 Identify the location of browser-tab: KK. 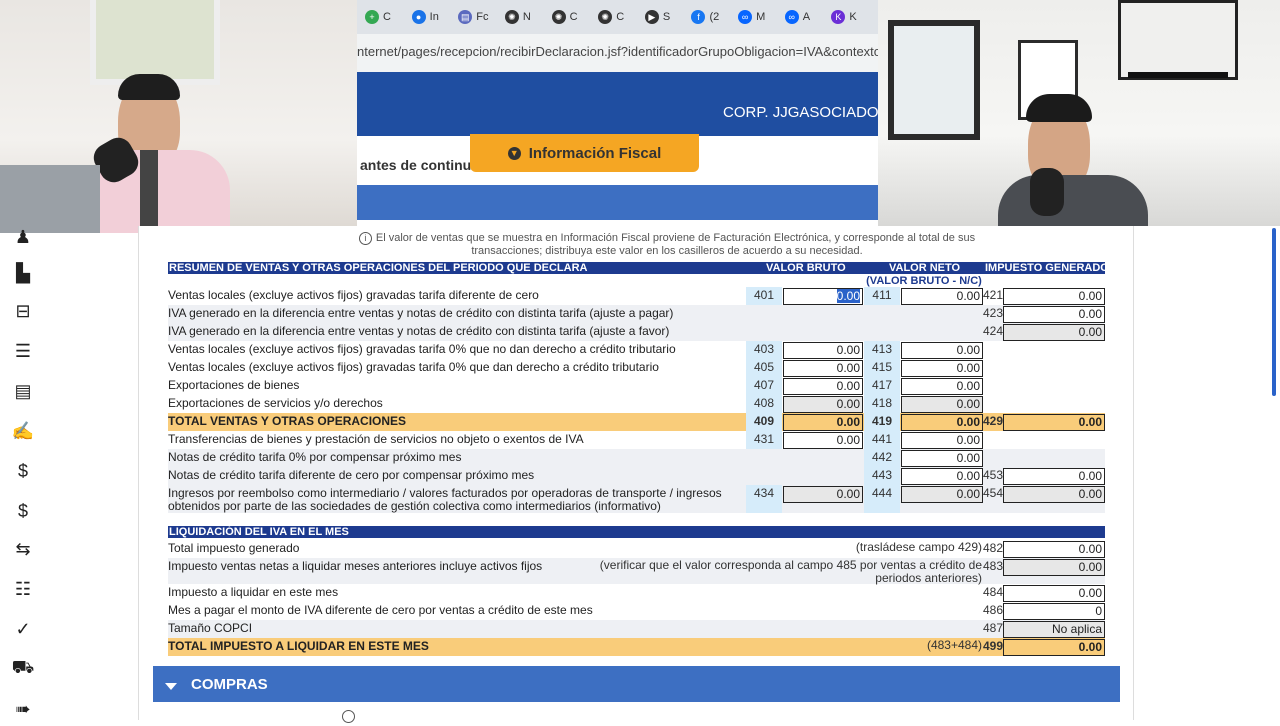
(854, 17).